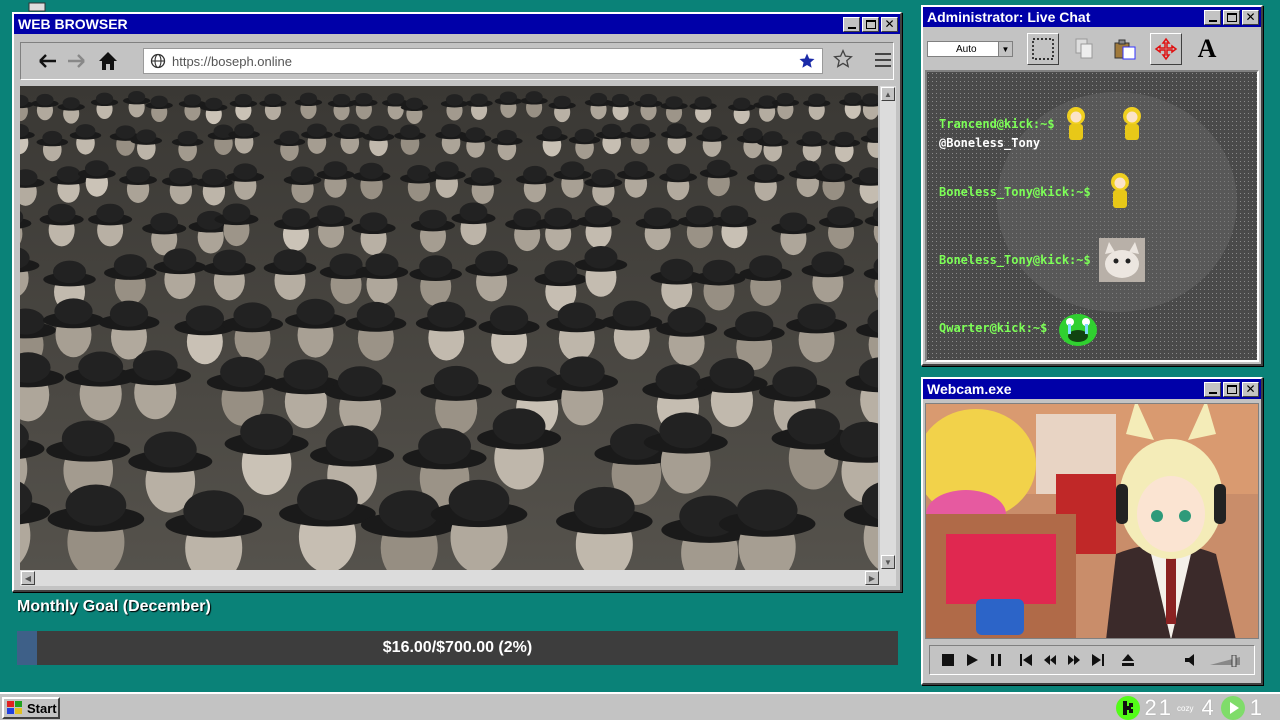 Image resolution: width=1280 pixels, height=720 pixels. What do you see at coordinates (73, 24) in the screenshot?
I see `browser-title: WEB BROWSER` at bounding box center [73, 24].